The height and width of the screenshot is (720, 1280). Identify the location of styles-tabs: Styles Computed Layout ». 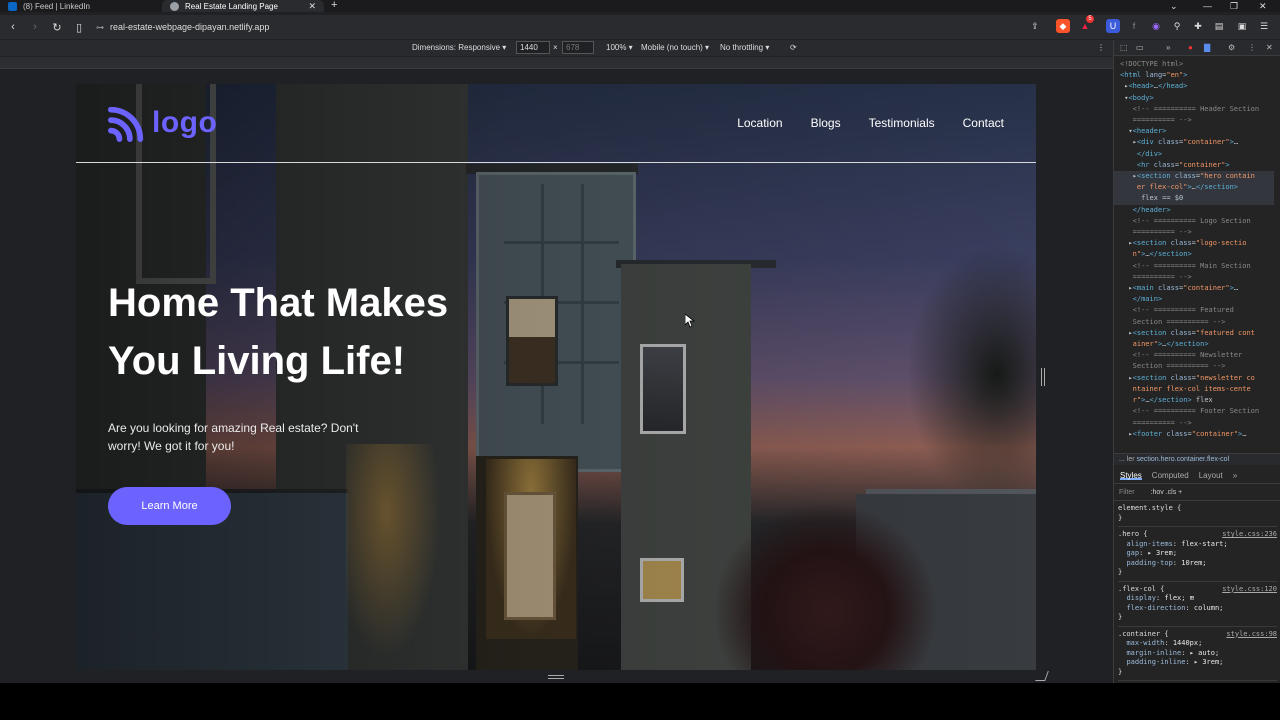
(1197, 476).